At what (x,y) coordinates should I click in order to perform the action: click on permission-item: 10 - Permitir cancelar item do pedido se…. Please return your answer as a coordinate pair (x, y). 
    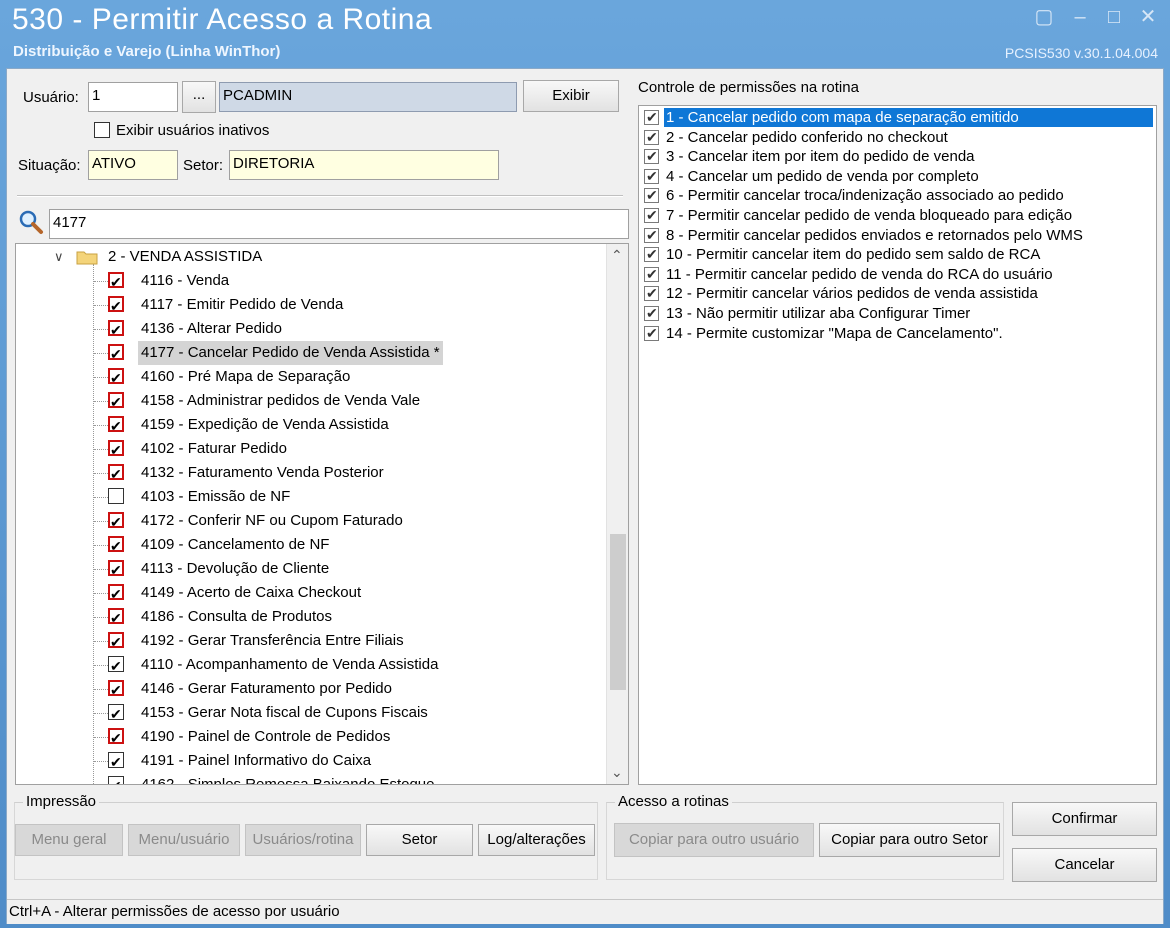
    Looking at the image, I should click on (897, 255).